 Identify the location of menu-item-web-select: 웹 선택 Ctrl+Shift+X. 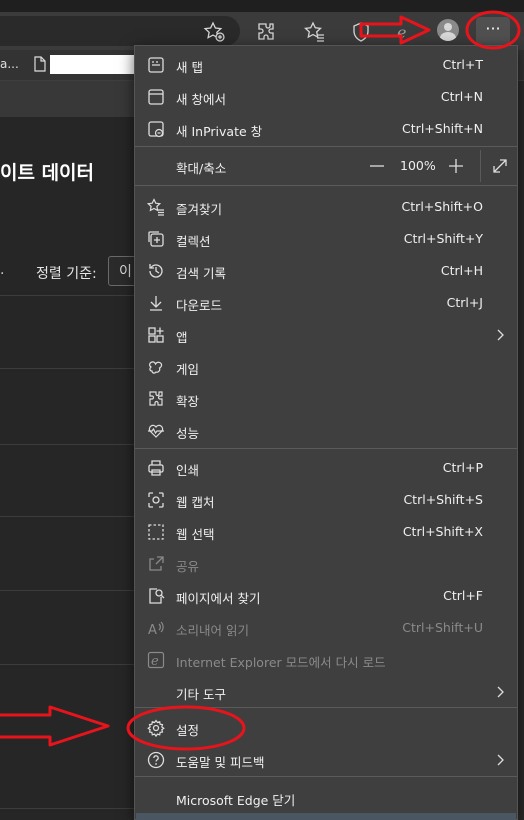
(326, 532).